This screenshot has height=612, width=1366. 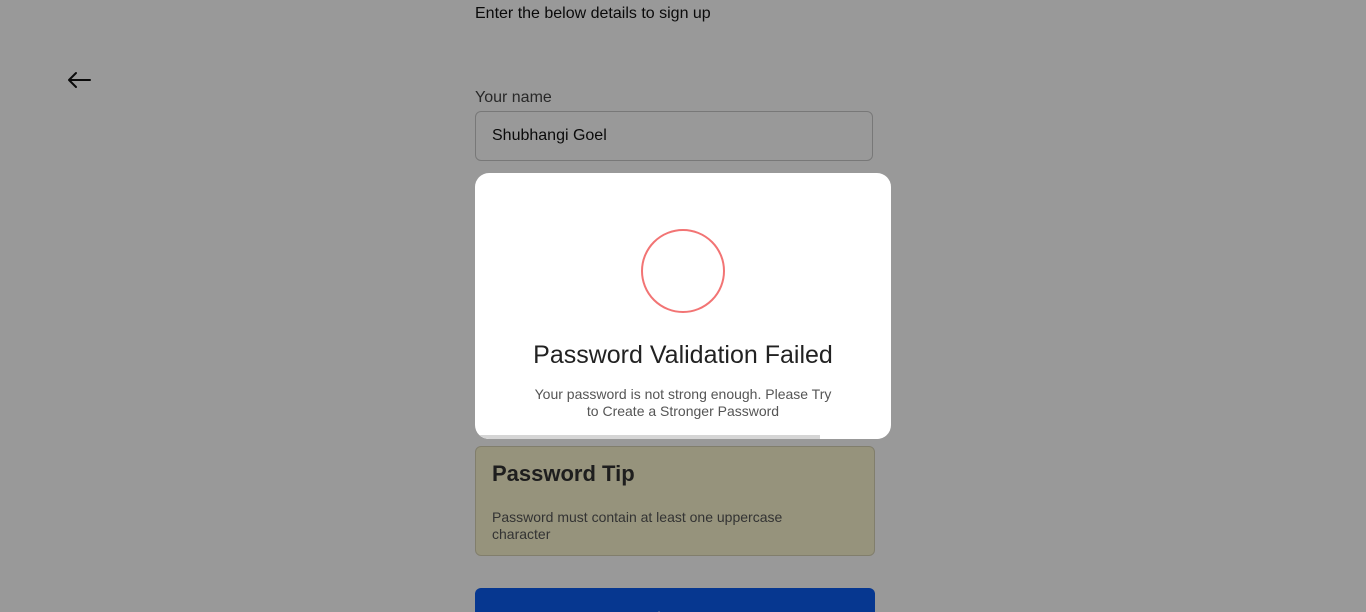 I want to click on modal-title: Password Validation Failed, so click(x=683, y=355).